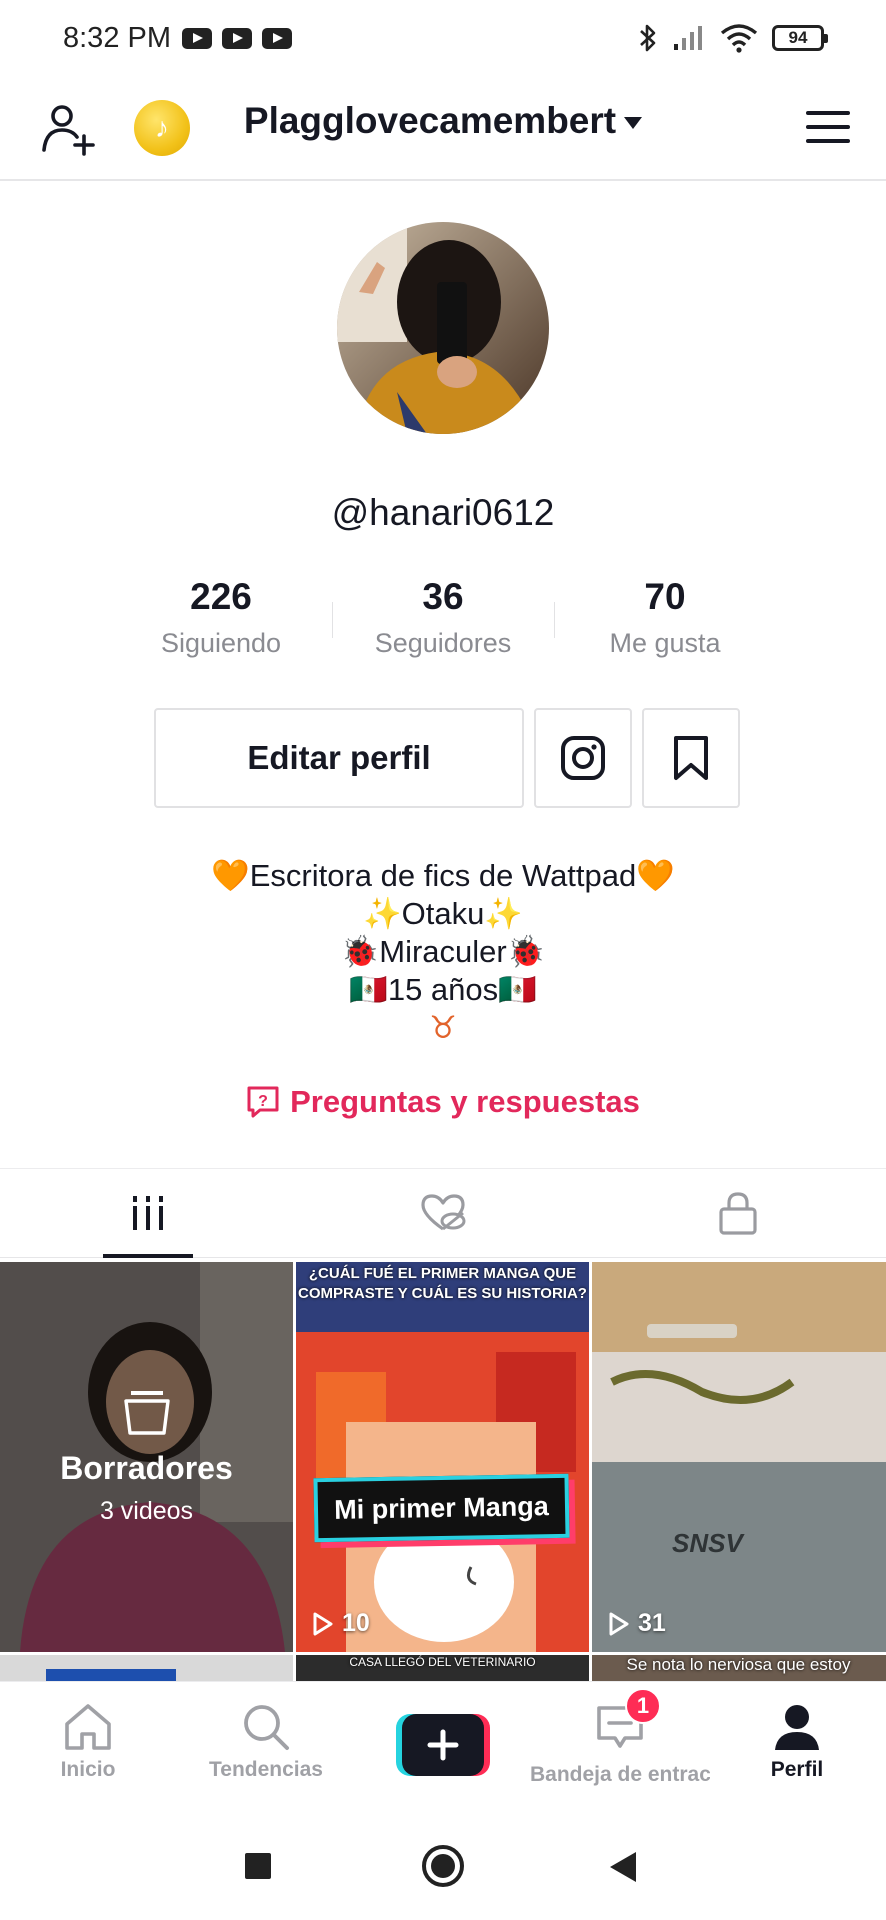  I want to click on stat-value: 36, so click(443, 596).